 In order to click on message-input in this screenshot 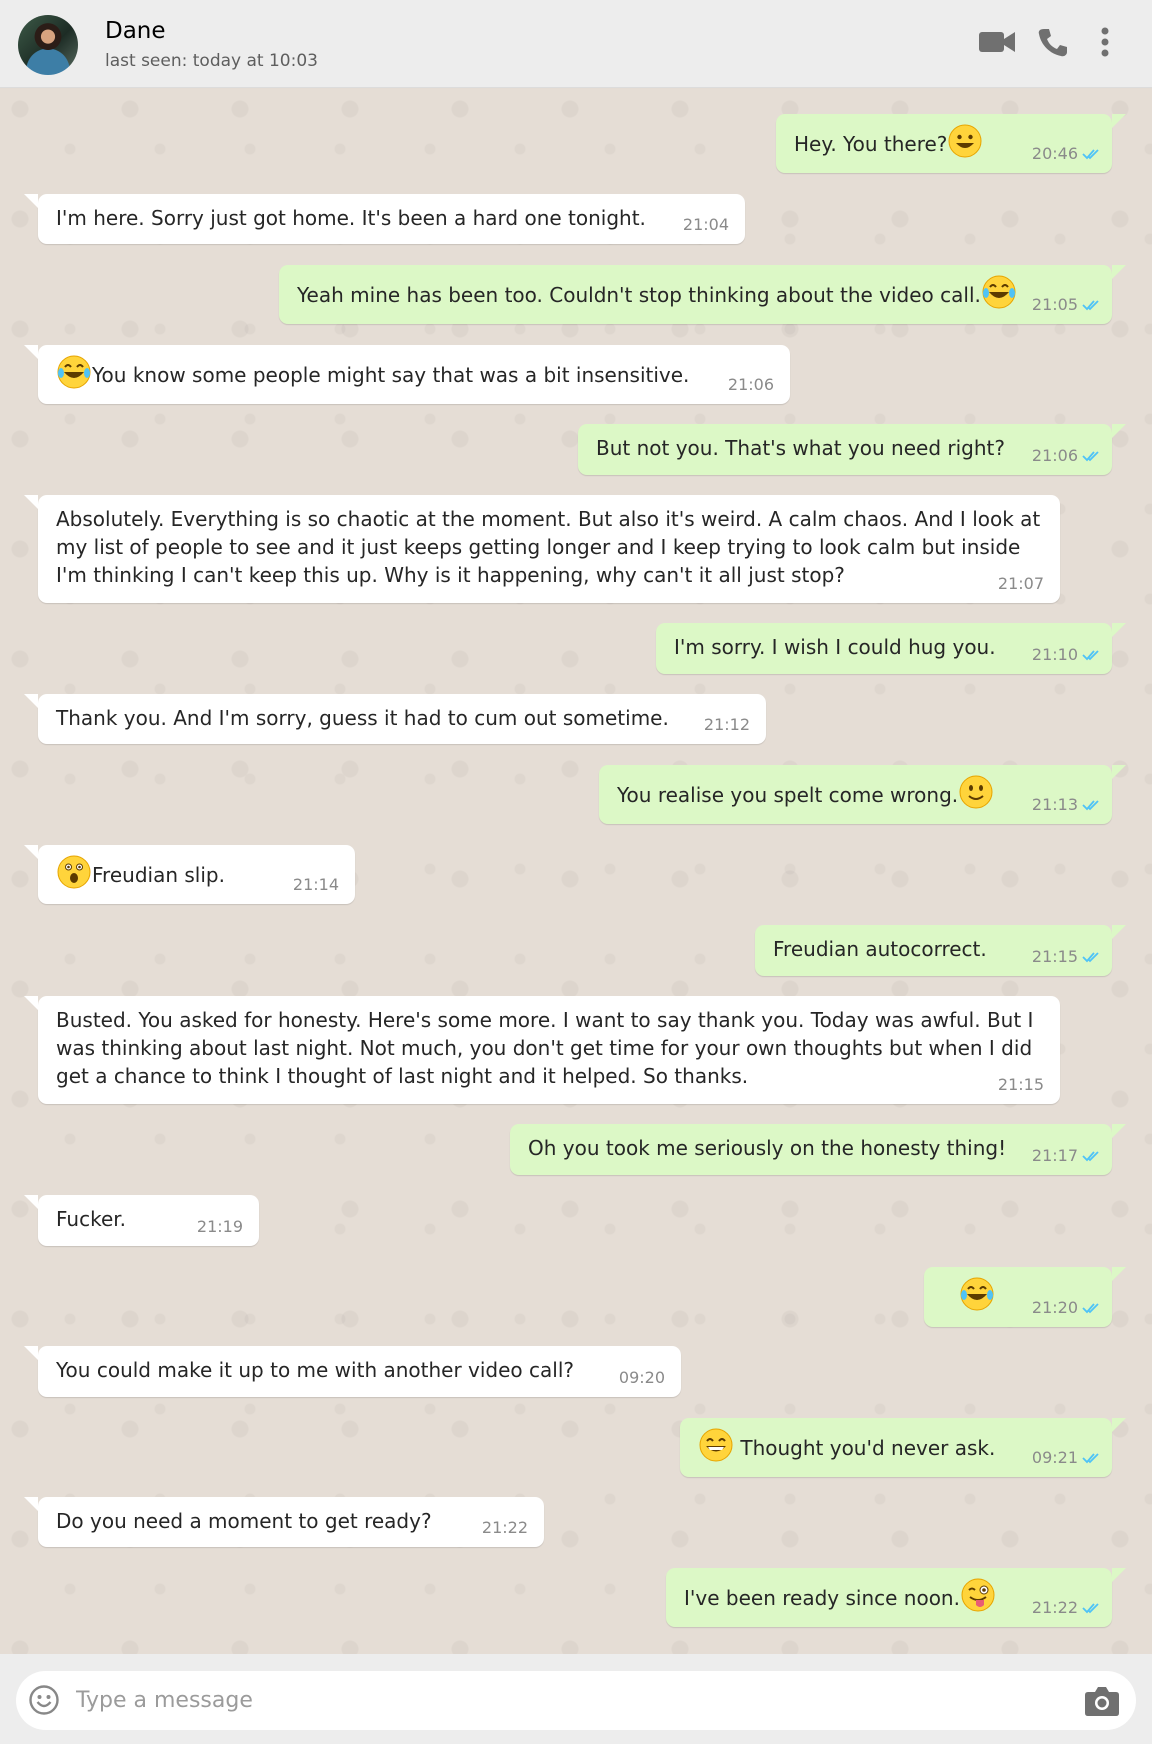, I will do `click(551, 1700)`.